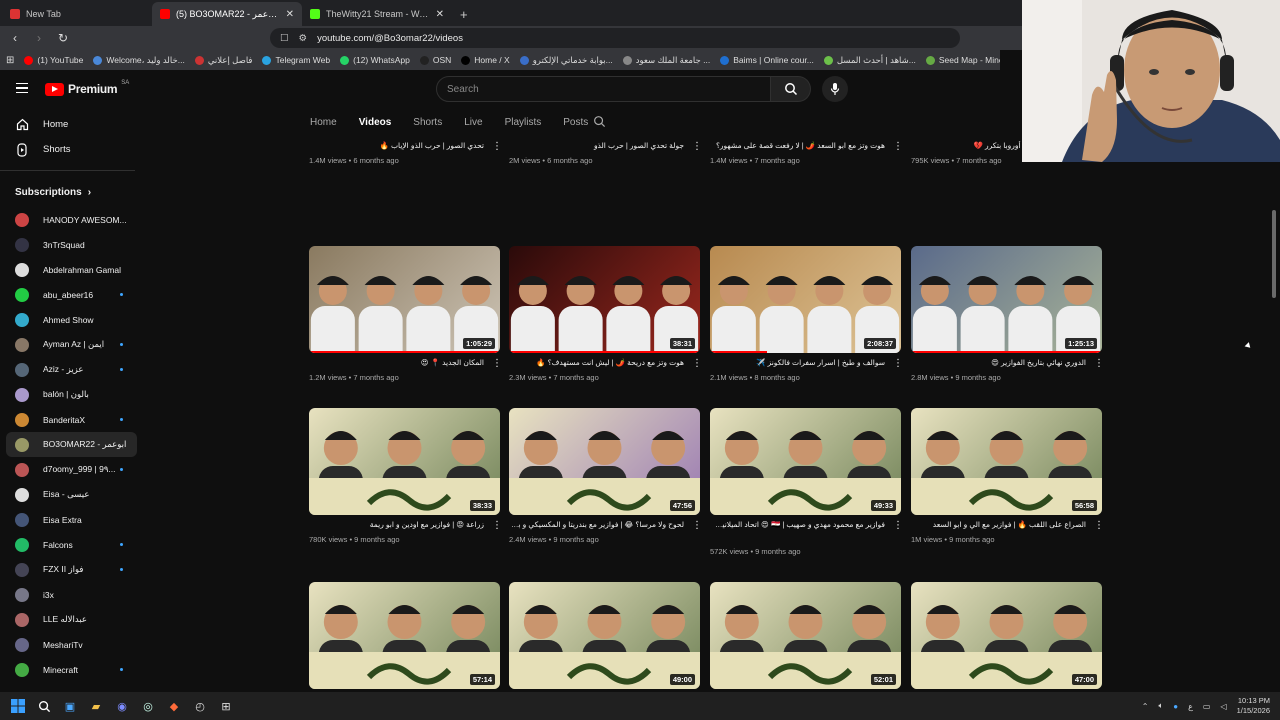 The height and width of the screenshot is (720, 1280). Describe the element at coordinates (596, 363) in the screenshot. I see `video-title: هوت وتز مع دريحة 🌶️ | ليش انت مستهدف؟ 🔥` at that location.